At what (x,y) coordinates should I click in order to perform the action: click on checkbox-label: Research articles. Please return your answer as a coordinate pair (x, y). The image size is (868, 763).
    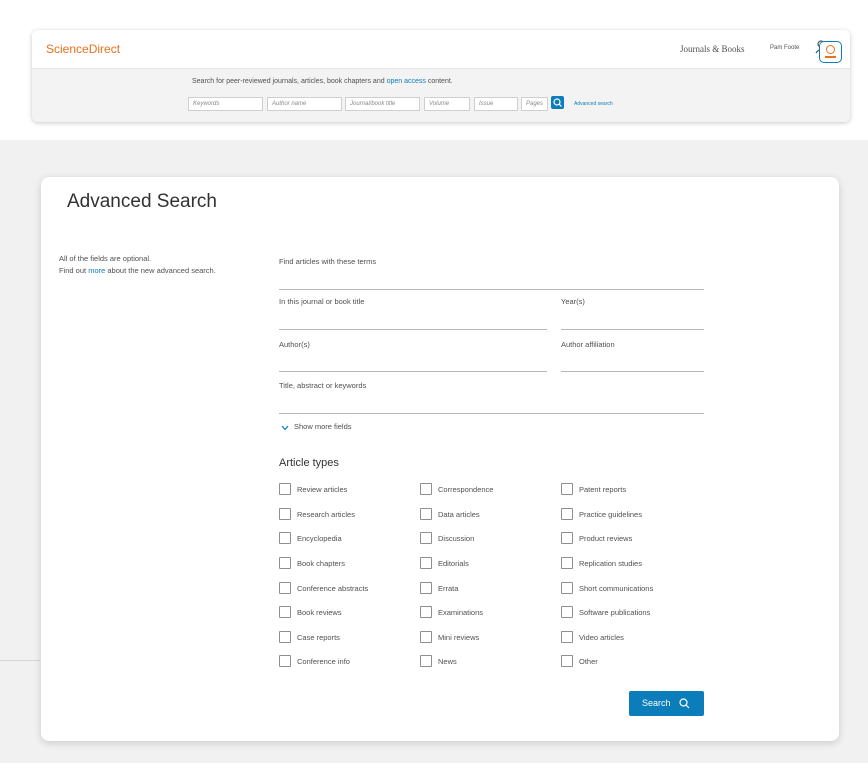
    Looking at the image, I should click on (326, 514).